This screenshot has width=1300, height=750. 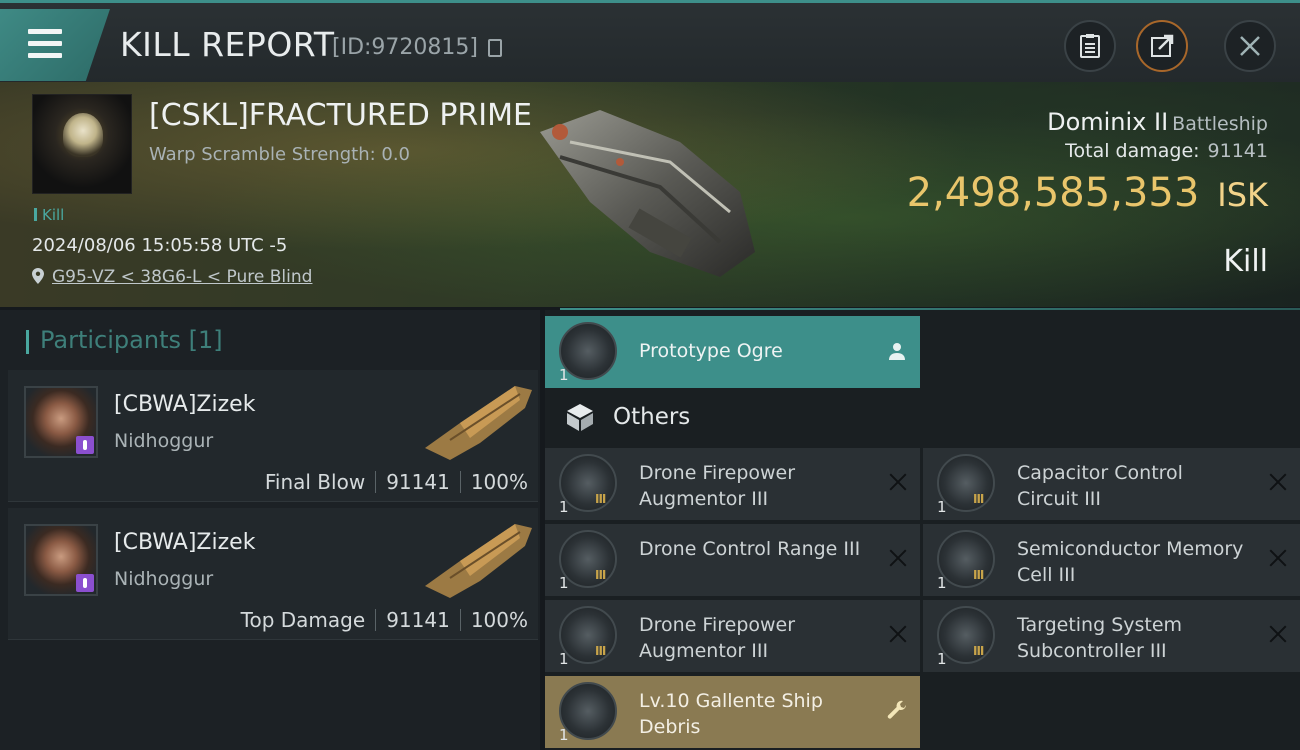 What do you see at coordinates (711, 351) in the screenshot?
I see `item-name: Prototype Ogre` at bounding box center [711, 351].